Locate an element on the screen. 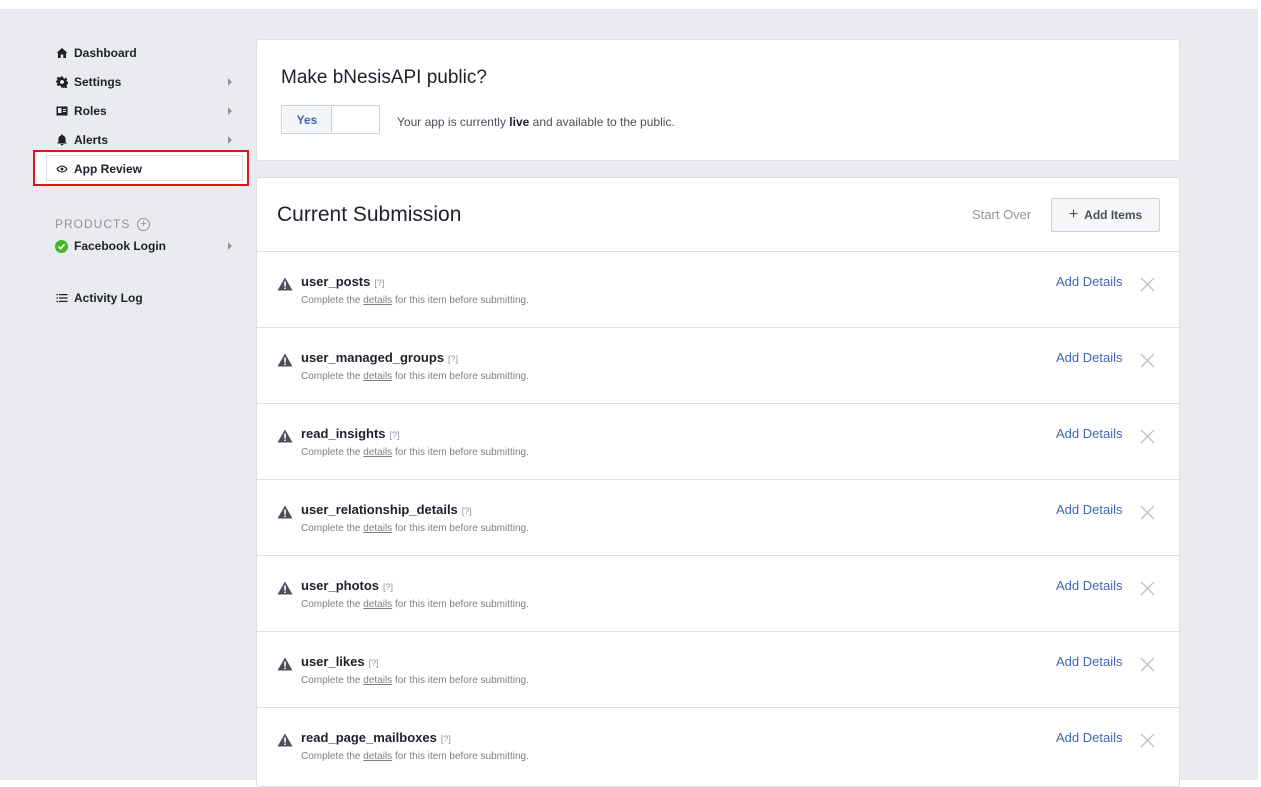  sidebar-item-label: Settings is located at coordinates (98, 82).